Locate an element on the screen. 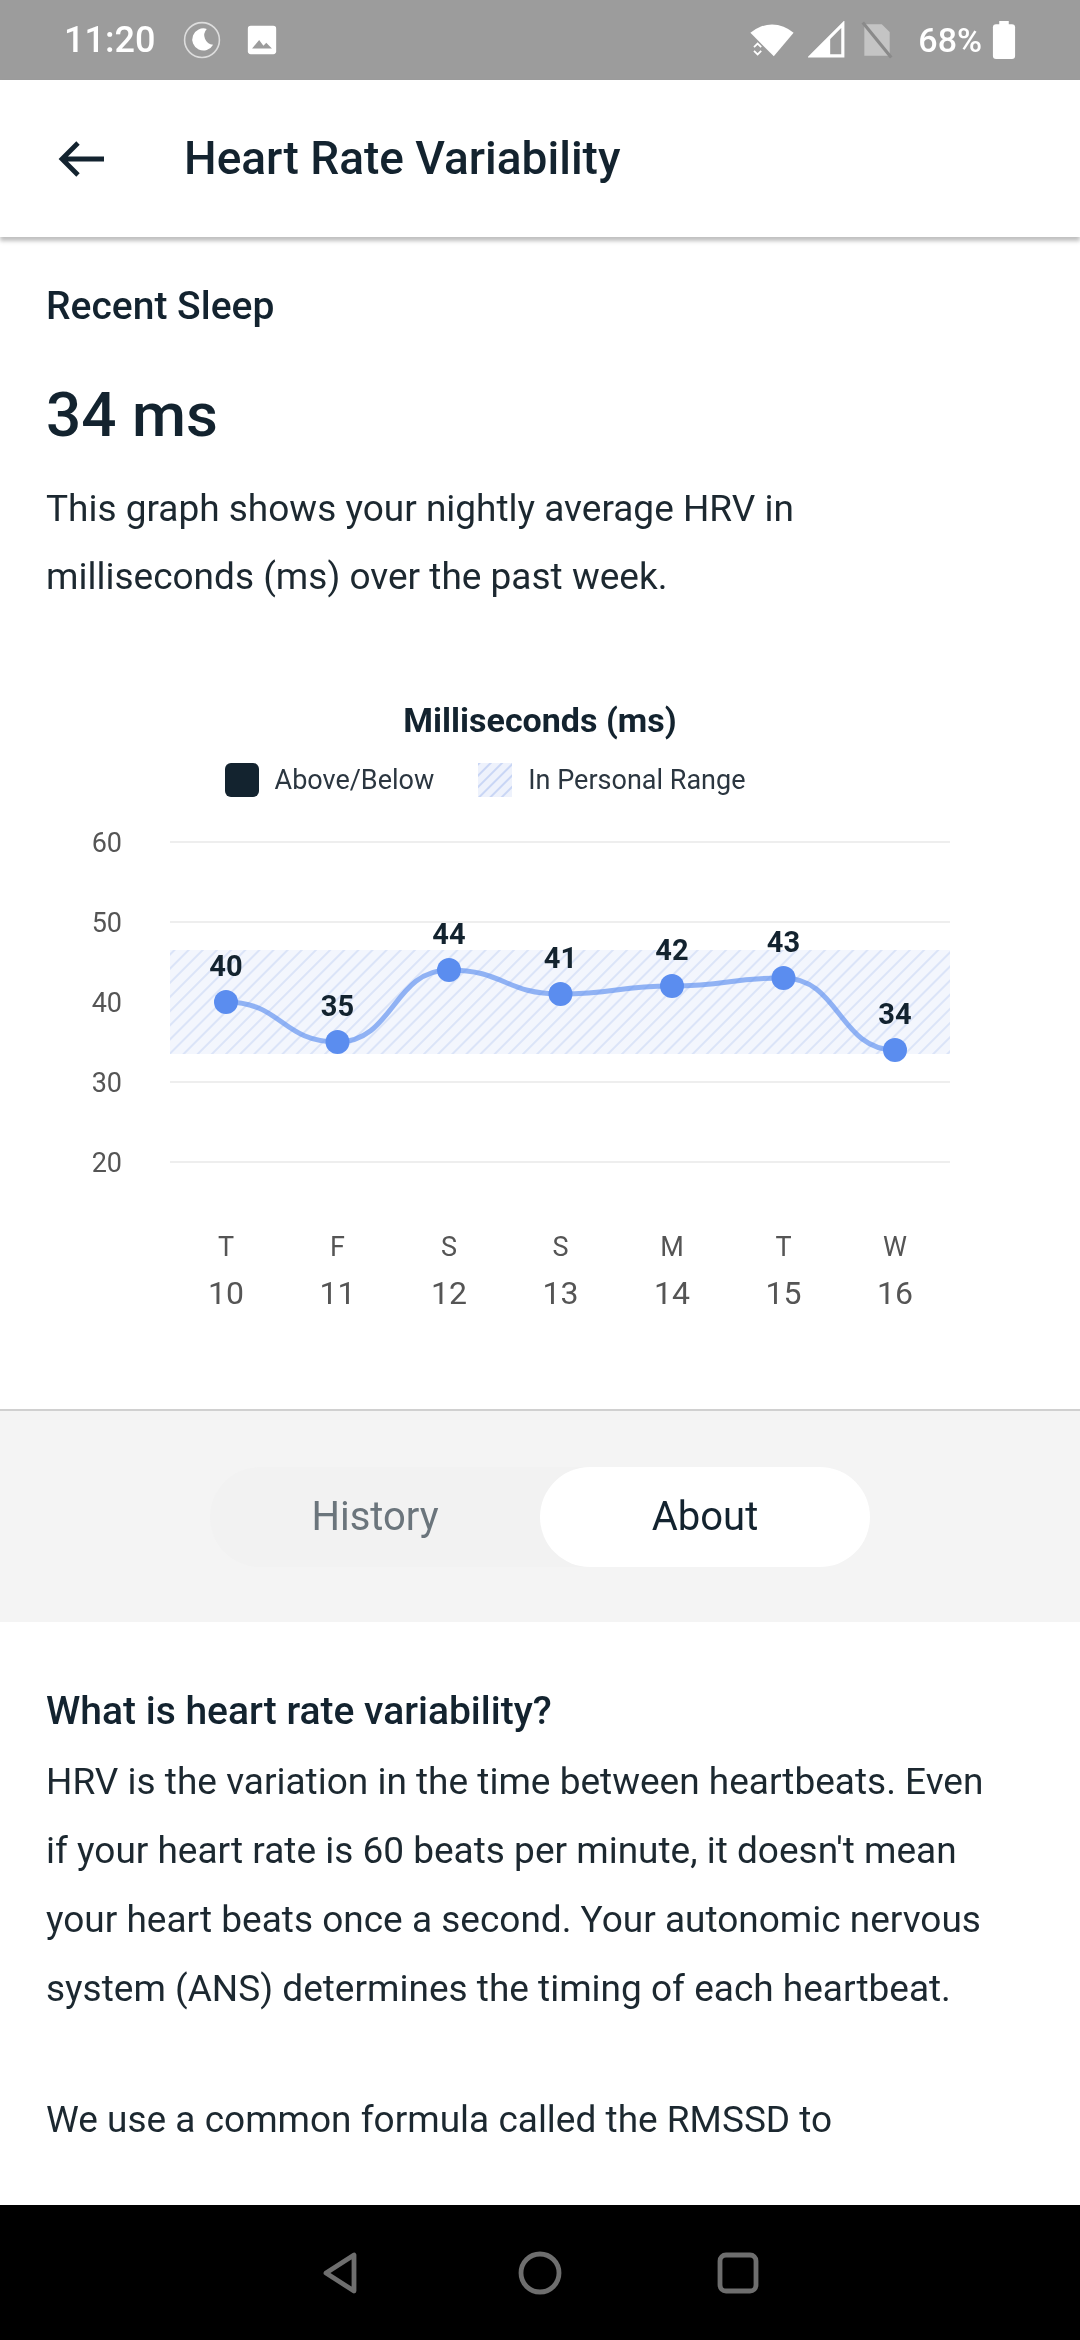 The height and width of the screenshot is (2340, 1080). data-label: 35 is located at coordinates (337, 1006).